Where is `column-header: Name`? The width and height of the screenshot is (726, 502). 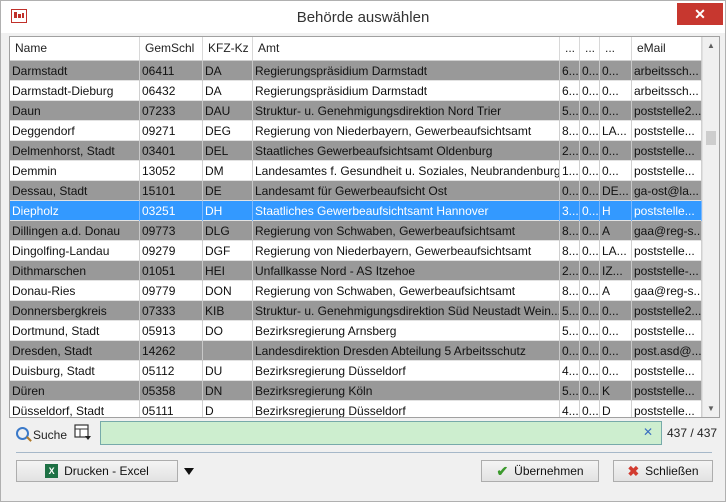
column-header: Name is located at coordinates (75, 48).